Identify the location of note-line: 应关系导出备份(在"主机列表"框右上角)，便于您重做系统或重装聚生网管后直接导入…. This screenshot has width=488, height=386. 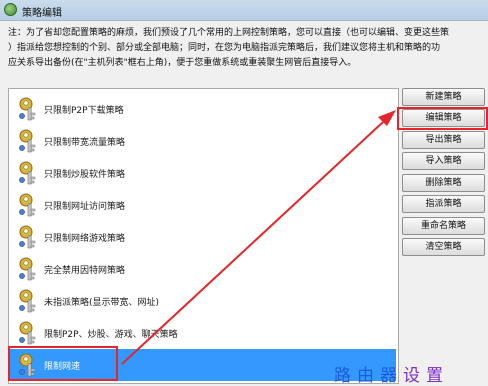
(182, 63).